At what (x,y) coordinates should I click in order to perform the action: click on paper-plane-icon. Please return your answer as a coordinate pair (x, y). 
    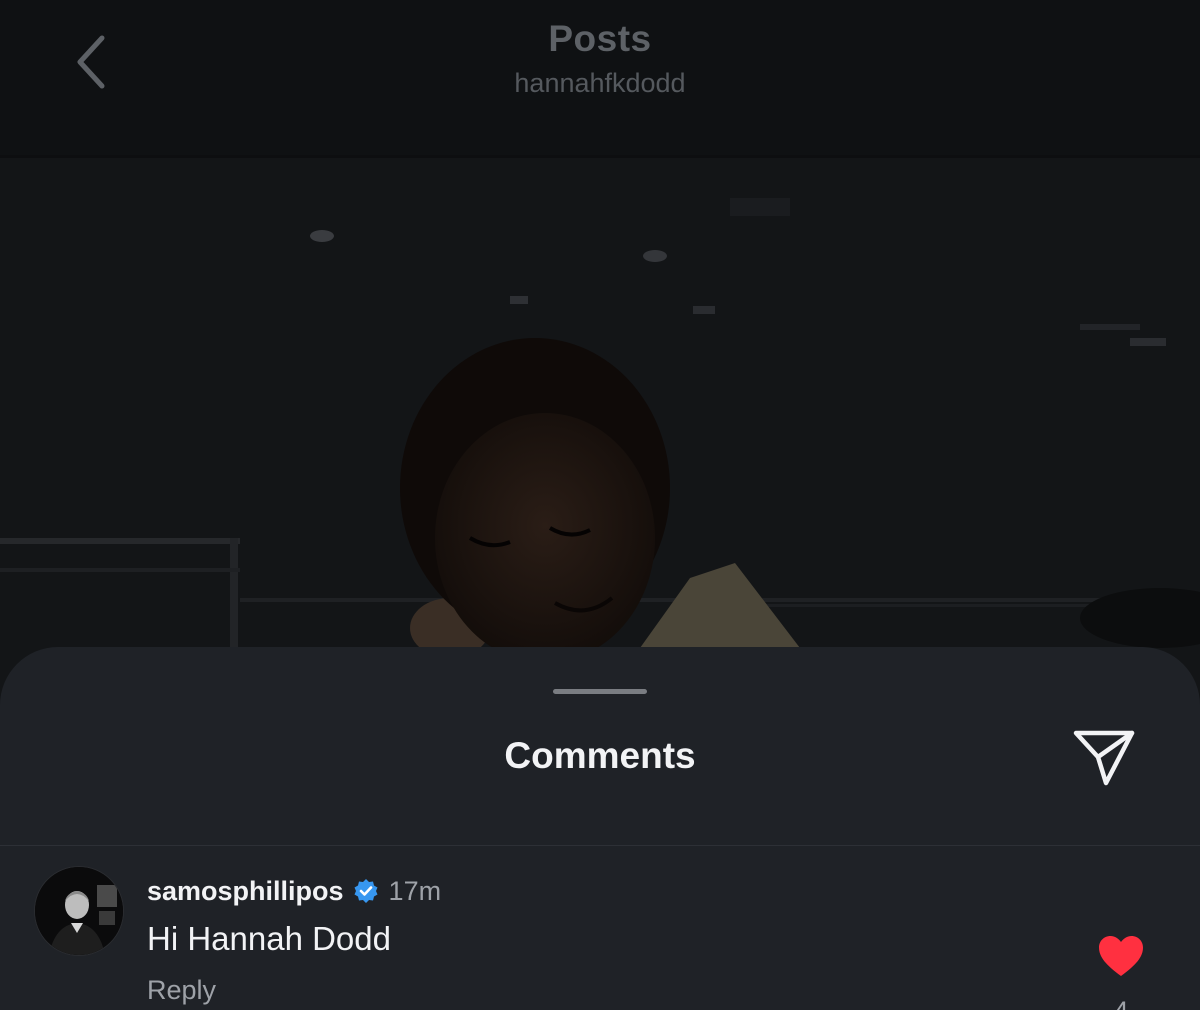
    Looking at the image, I should click on (1104, 758).